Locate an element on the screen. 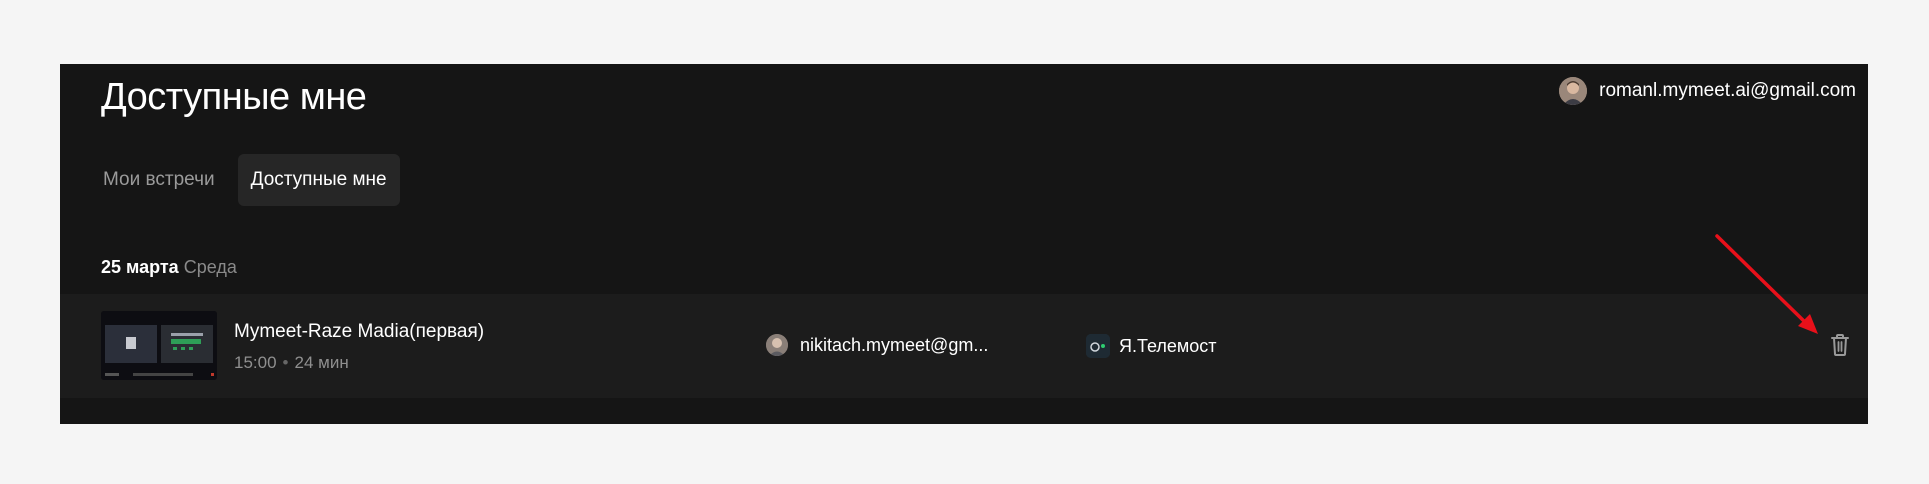 This screenshot has width=1929, height=484. meeting-meta: 15:00 • 24 мин is located at coordinates (291, 363).